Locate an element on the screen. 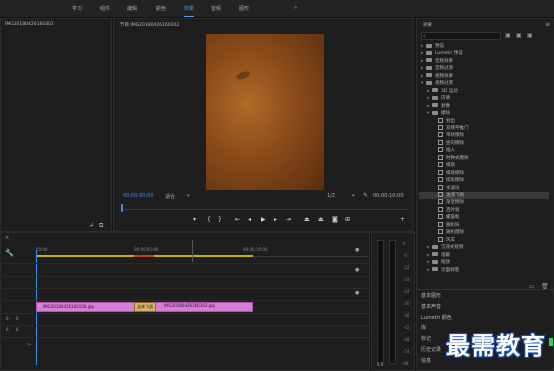  tree-label: 音频效果 is located at coordinates (444, 61).